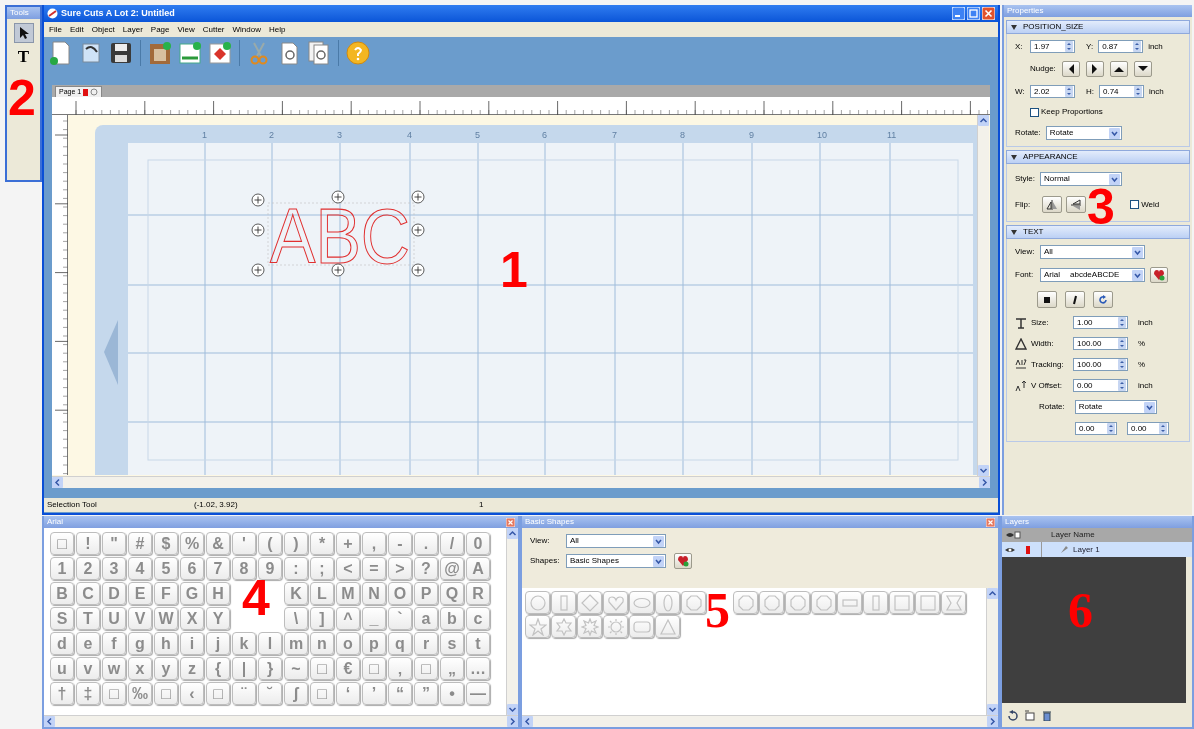 The height and width of the screenshot is (729, 1194). Describe the element at coordinates (160, 53) in the screenshot. I see `trace-image-icon` at that location.